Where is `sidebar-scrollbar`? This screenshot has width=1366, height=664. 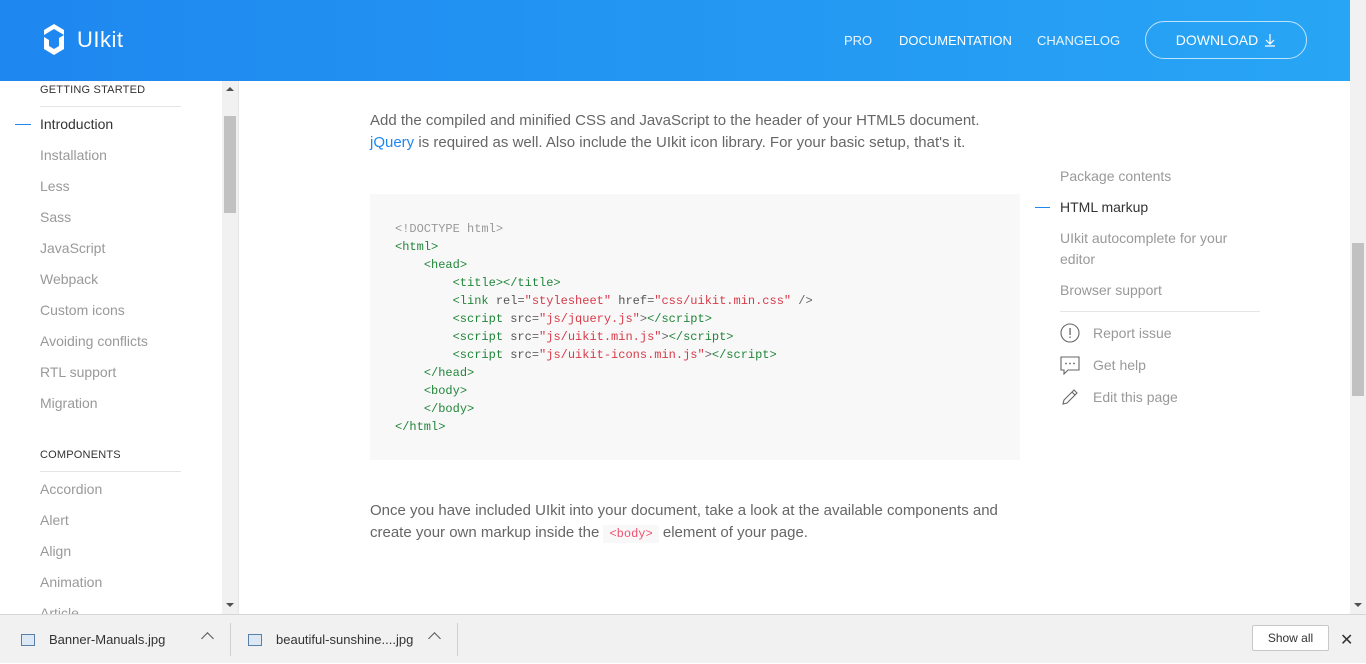
sidebar-scrollbar is located at coordinates (230, 347).